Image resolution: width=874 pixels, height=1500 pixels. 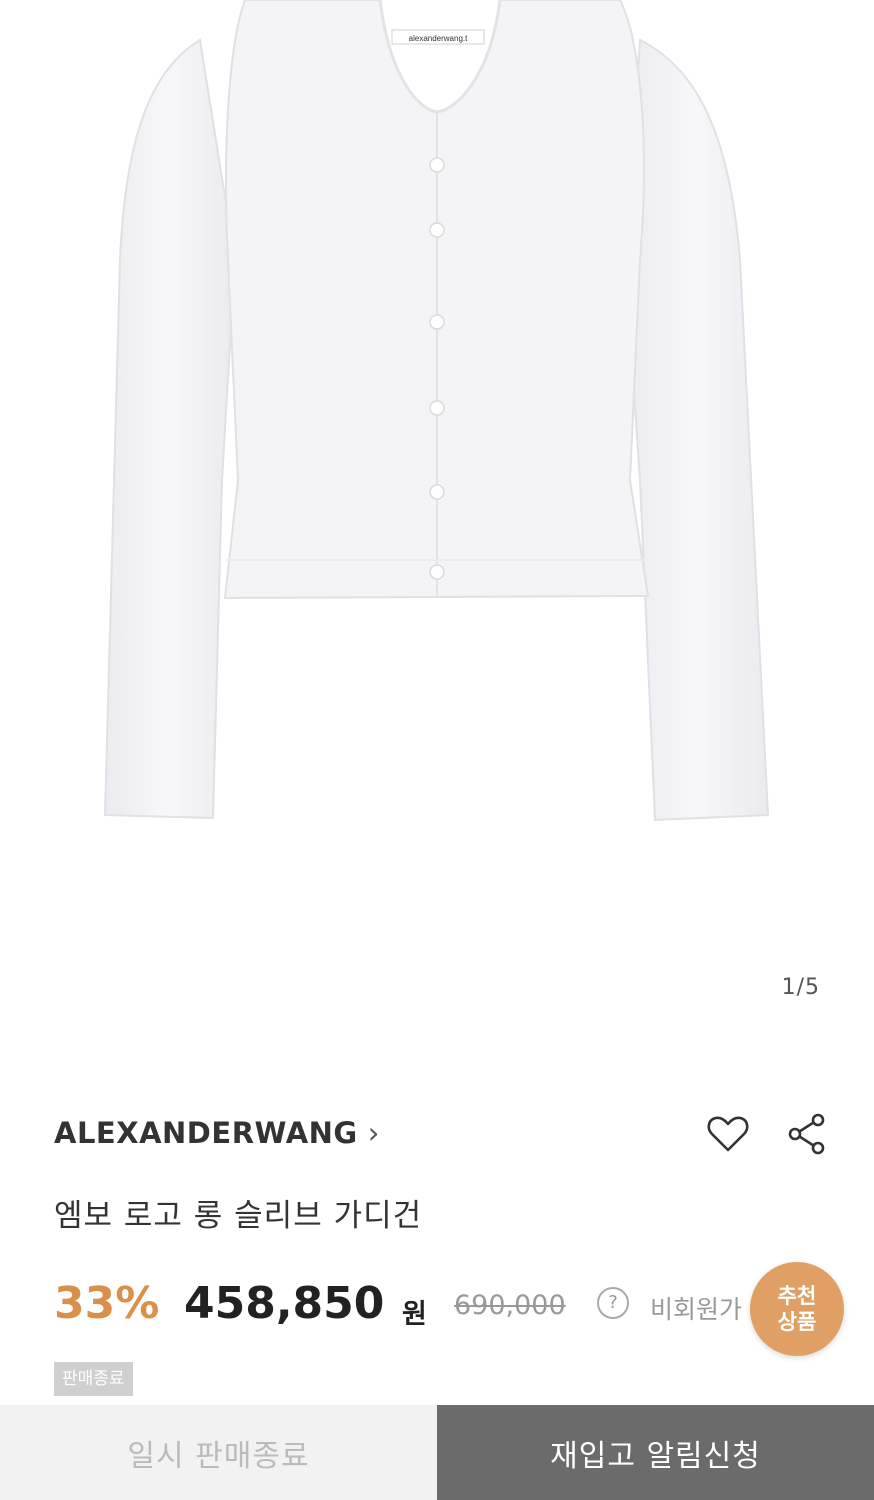 I want to click on sold-out-button: 일시 판매종료, so click(x=218, y=1452).